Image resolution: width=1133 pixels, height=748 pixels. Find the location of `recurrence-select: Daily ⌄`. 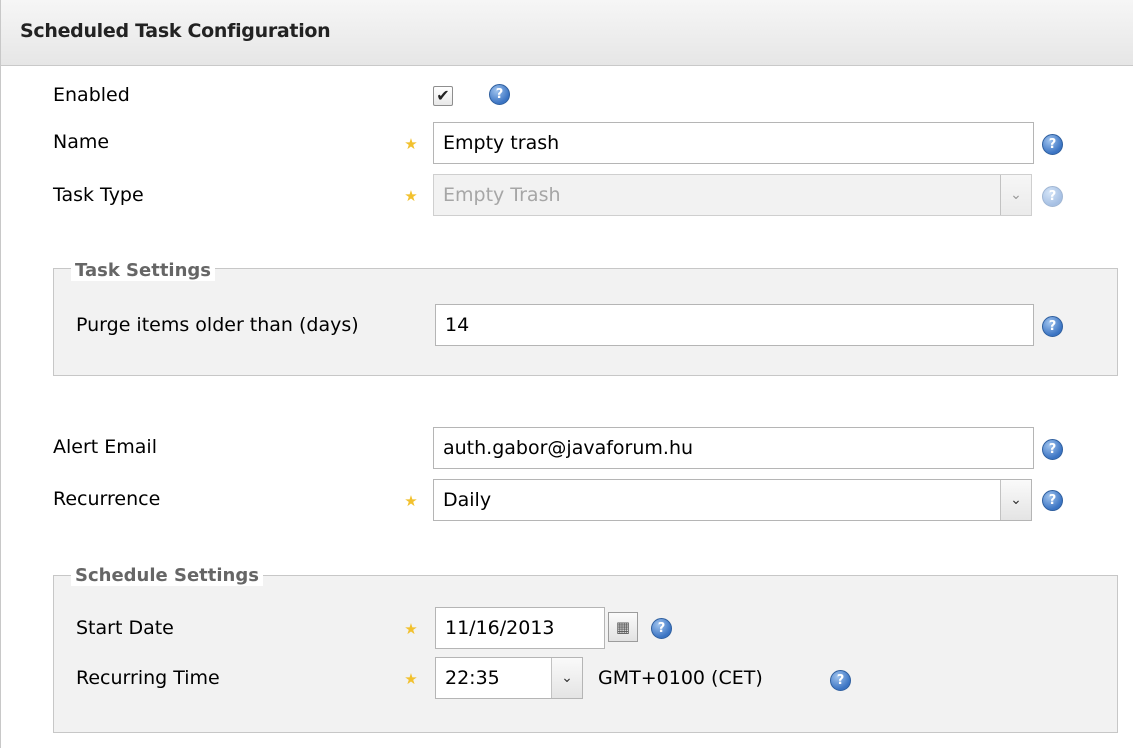

recurrence-select: Daily ⌄ is located at coordinates (732, 500).